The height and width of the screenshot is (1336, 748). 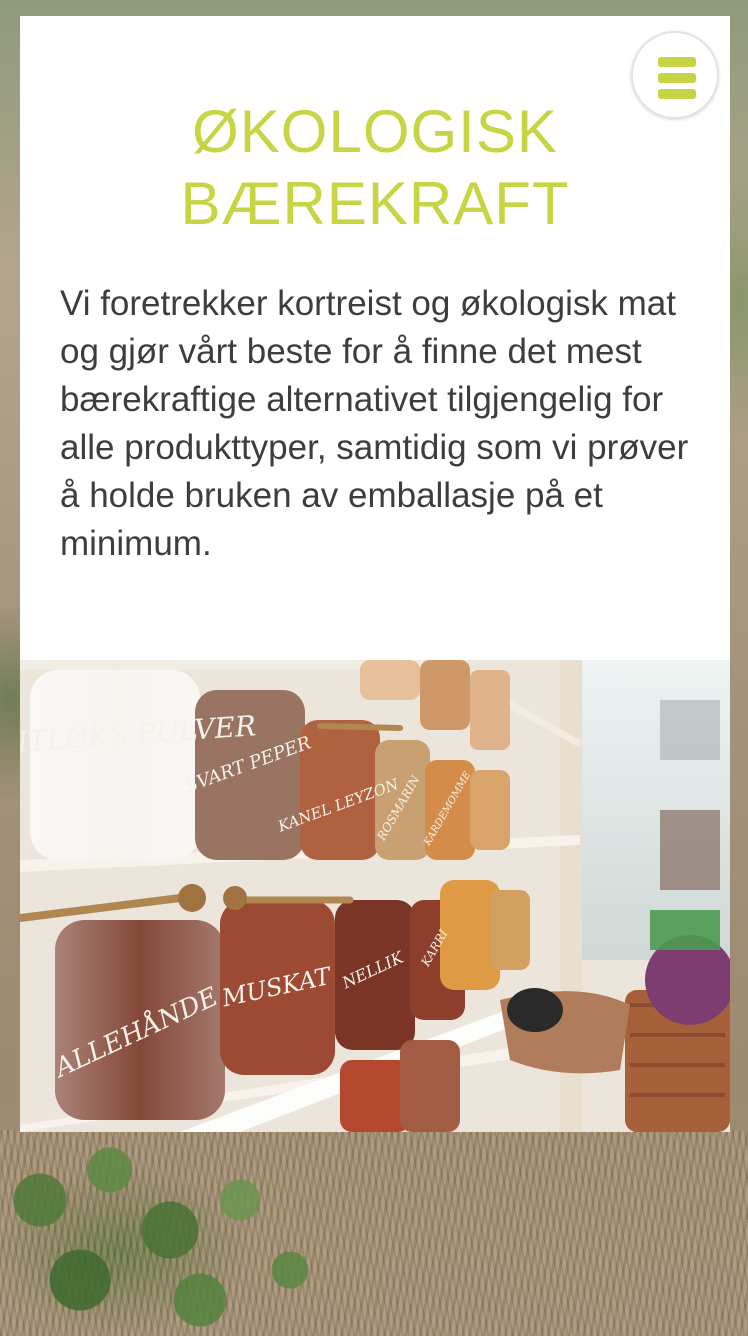 I want to click on section-title: ØKOLOGISK BÆREKRAFT, so click(x=375, y=168).